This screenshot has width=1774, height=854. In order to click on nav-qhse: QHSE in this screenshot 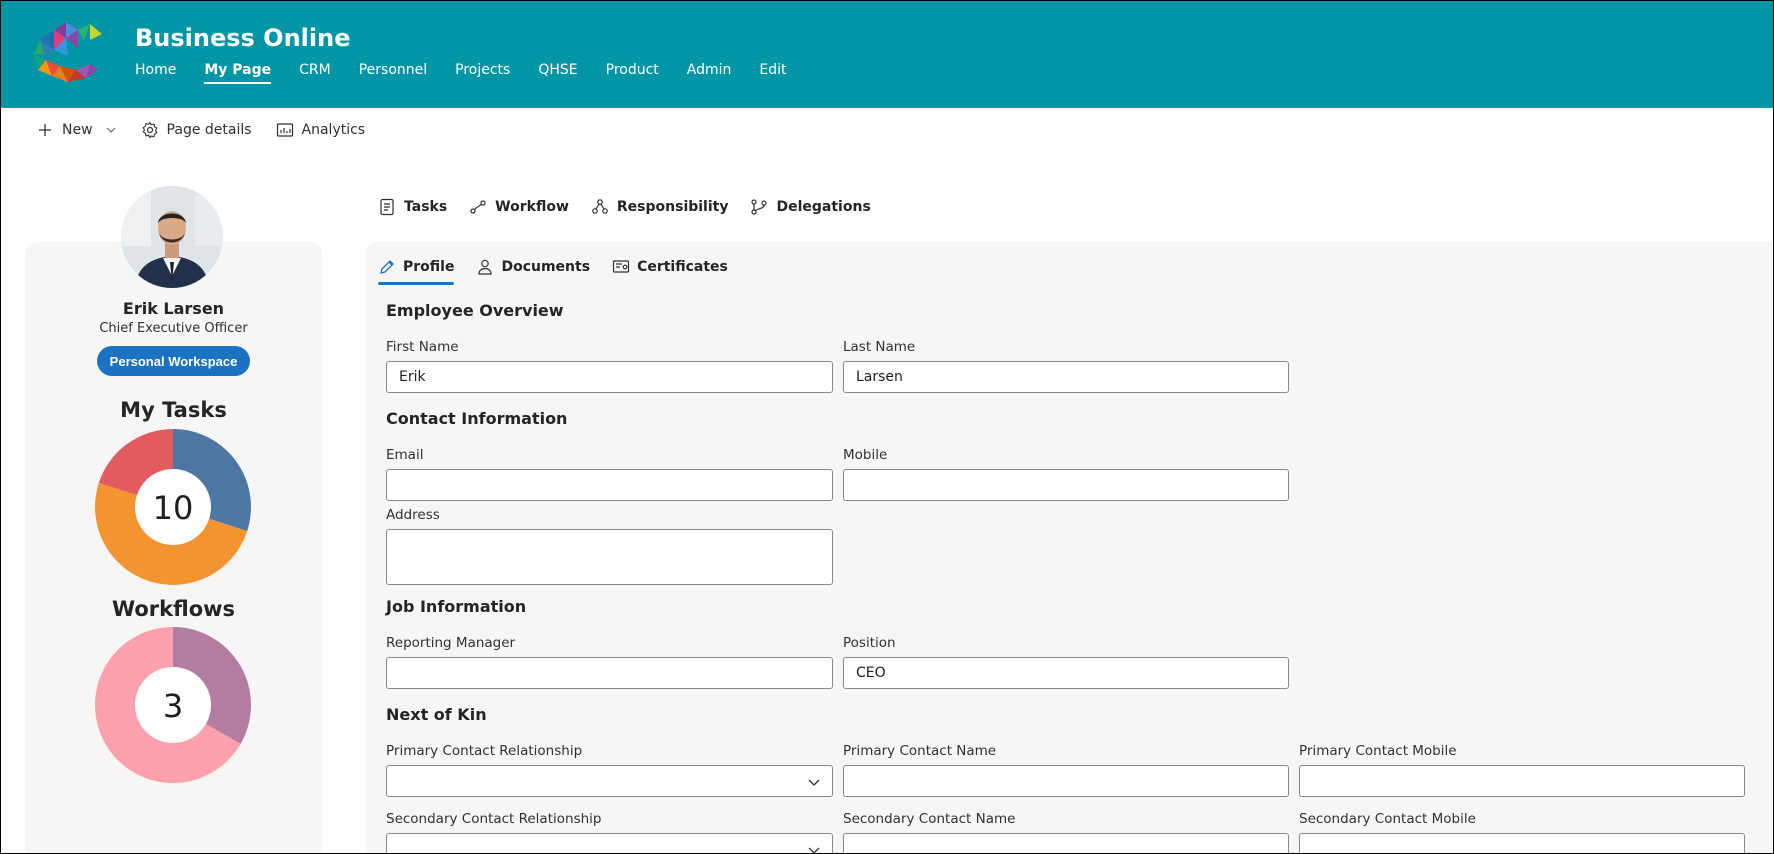, I will do `click(557, 73)`.